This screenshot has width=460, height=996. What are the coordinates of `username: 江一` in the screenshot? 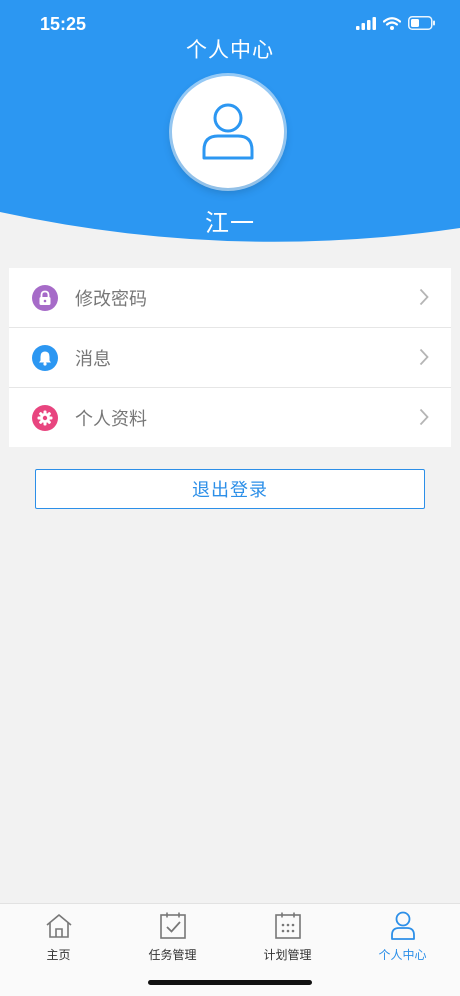 It's located at (230, 223).